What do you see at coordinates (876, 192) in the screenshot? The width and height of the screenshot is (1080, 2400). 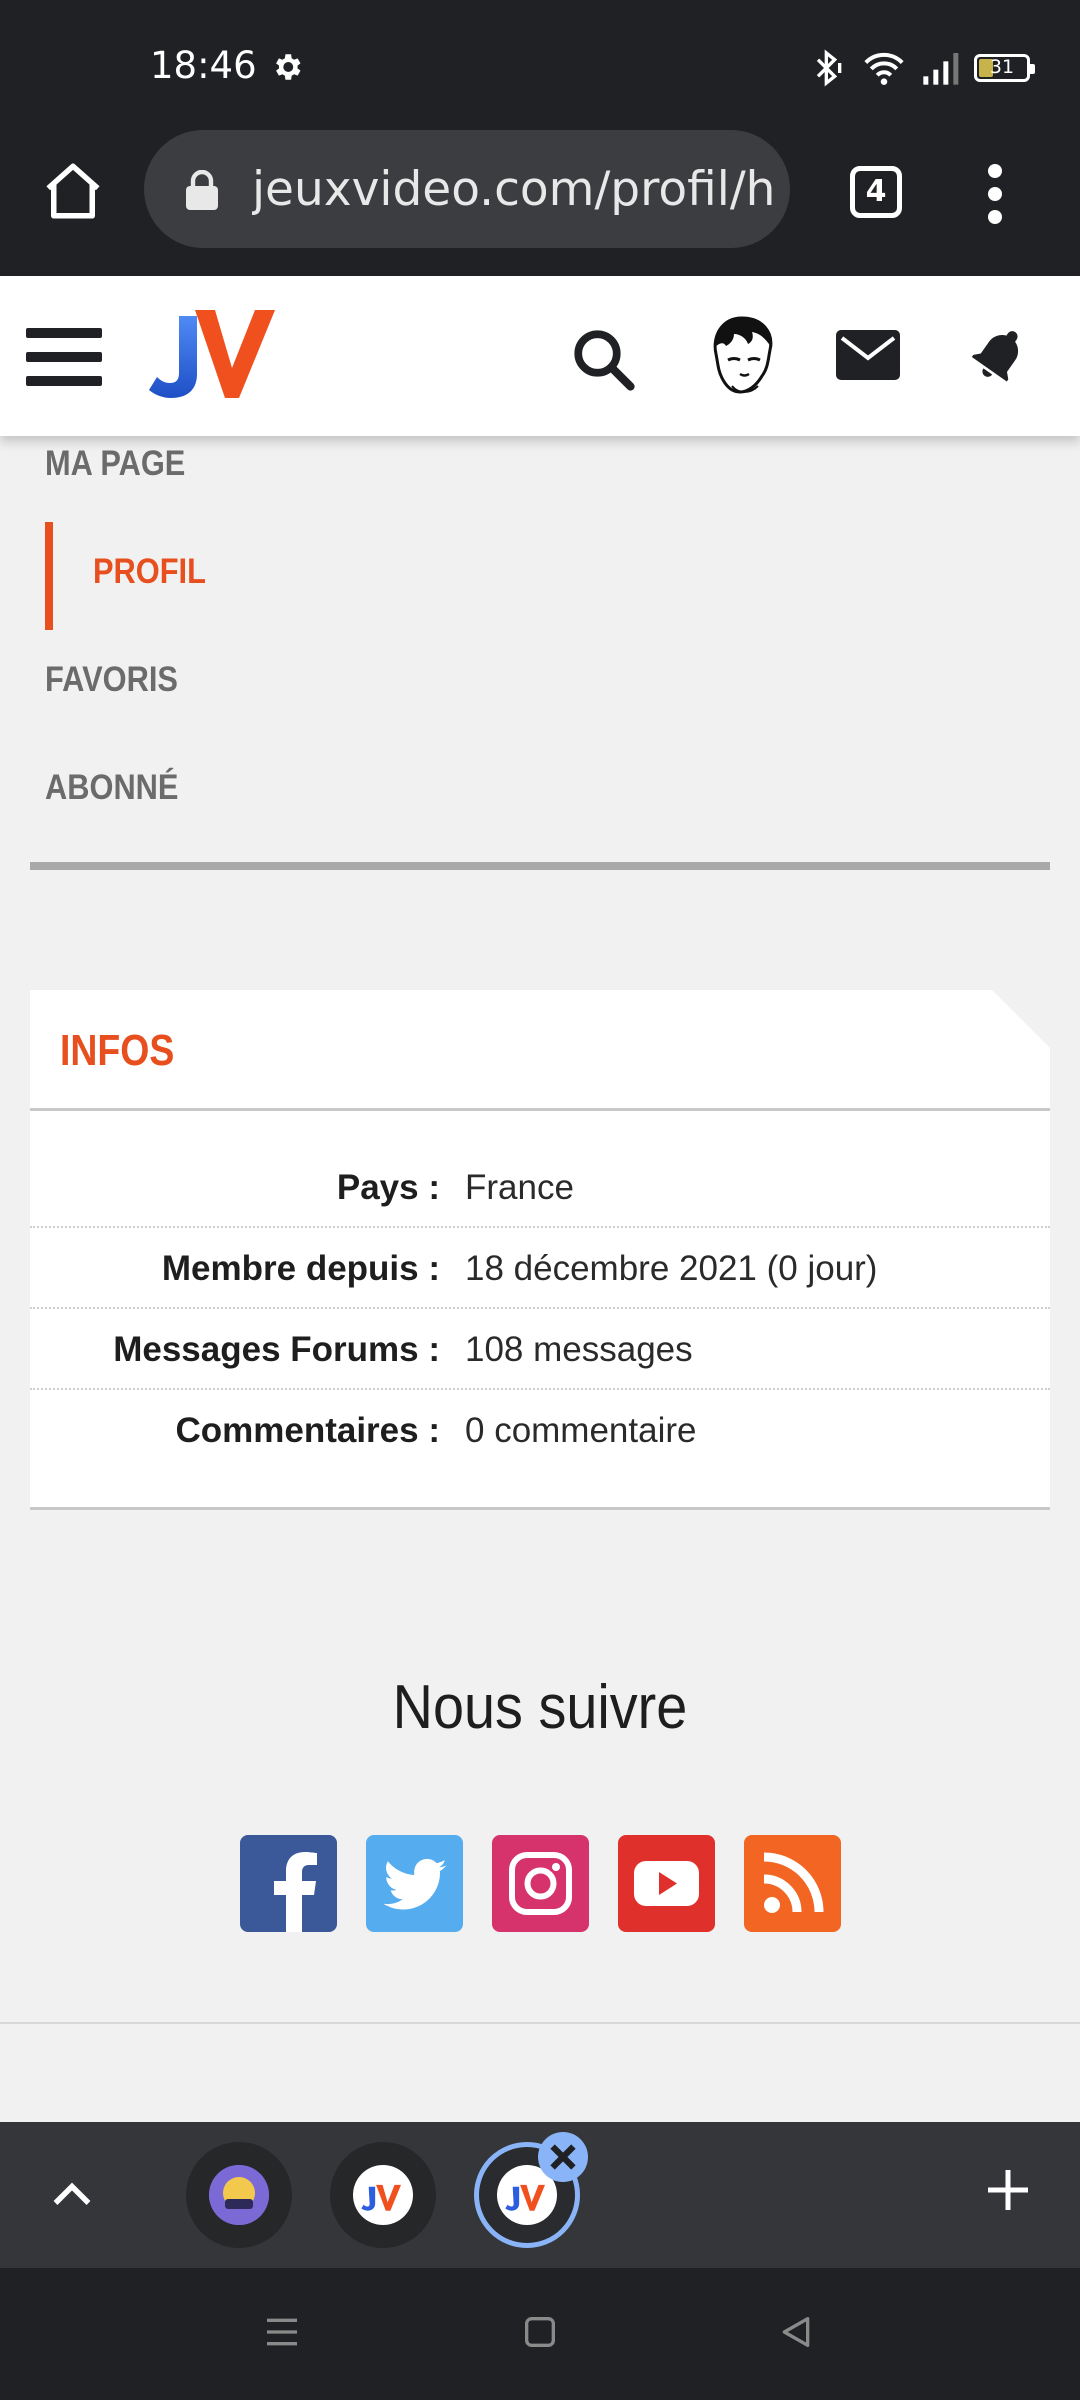 I see `tab-switcher-icon: 4` at bounding box center [876, 192].